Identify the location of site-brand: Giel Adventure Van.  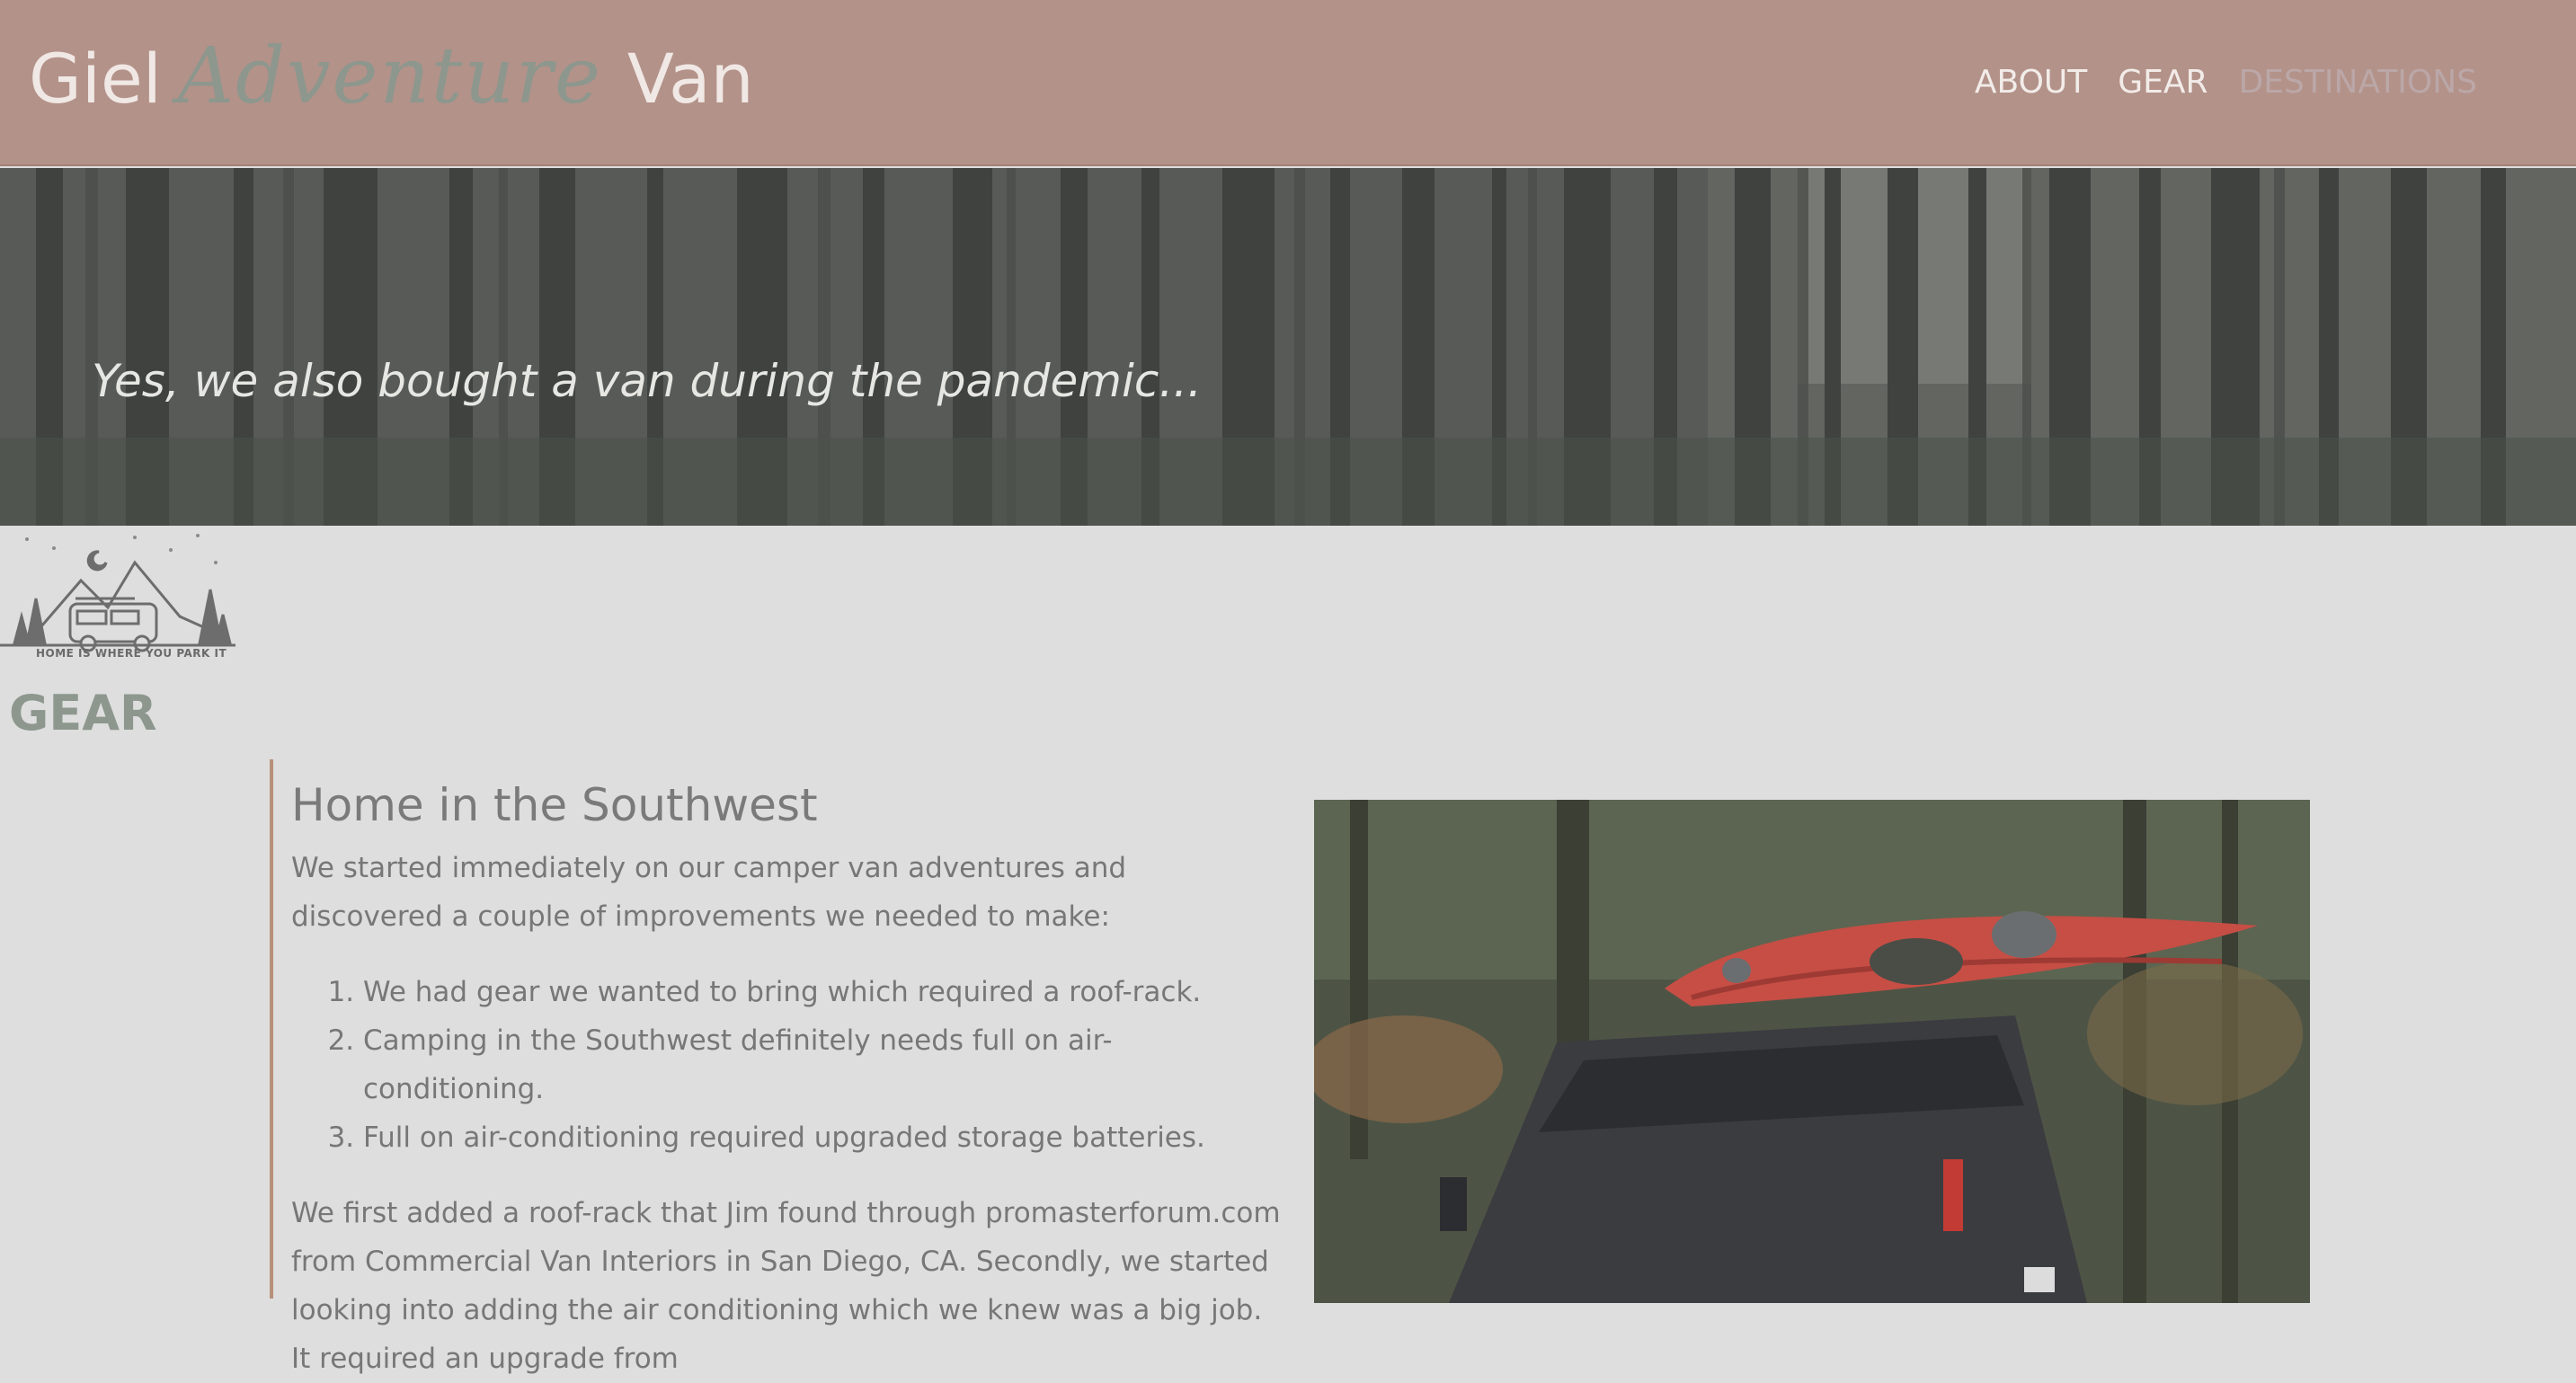
(391, 76).